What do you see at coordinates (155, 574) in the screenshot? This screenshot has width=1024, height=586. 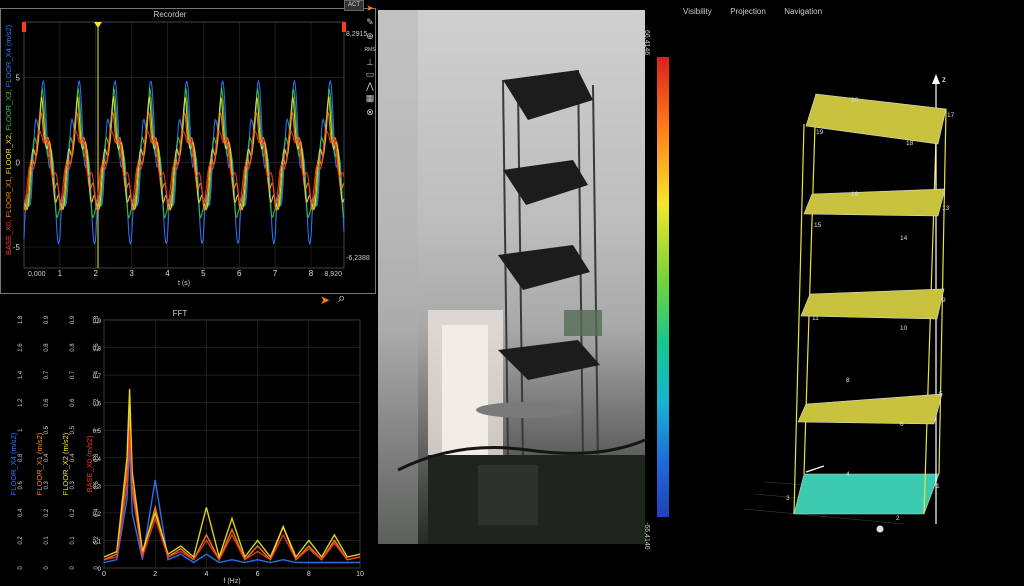 I see `fft-xtick: 2` at bounding box center [155, 574].